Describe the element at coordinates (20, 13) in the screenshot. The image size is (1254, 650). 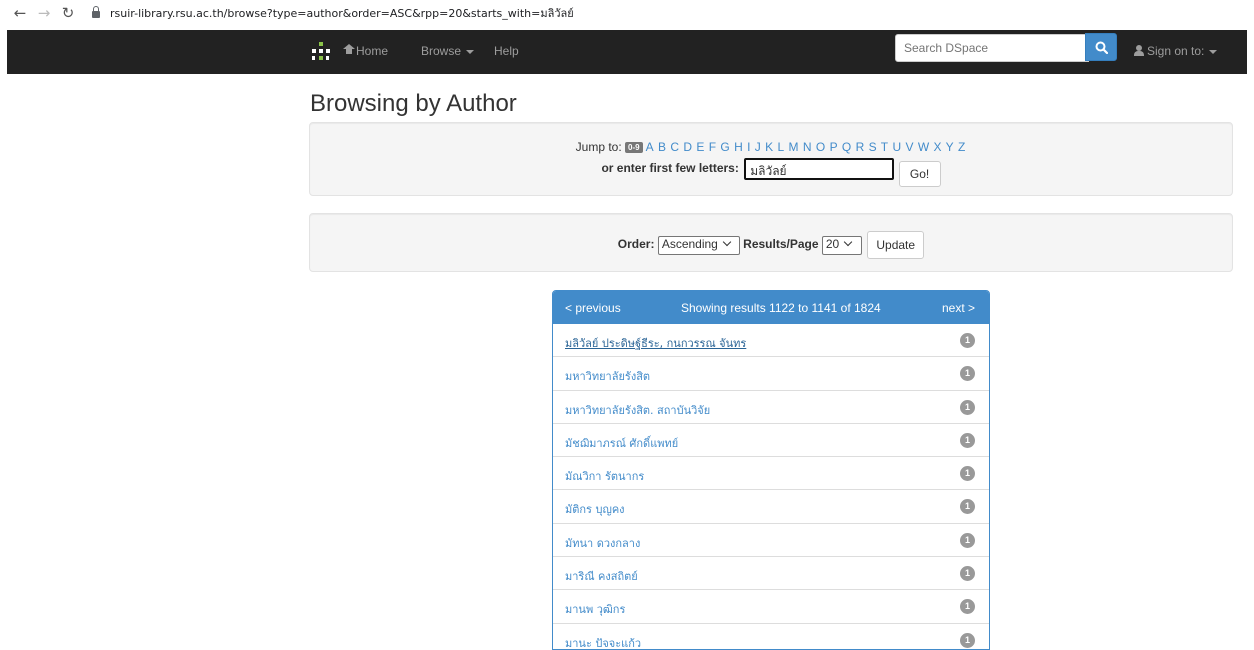
I see `back-arrow-icon: ←` at that location.